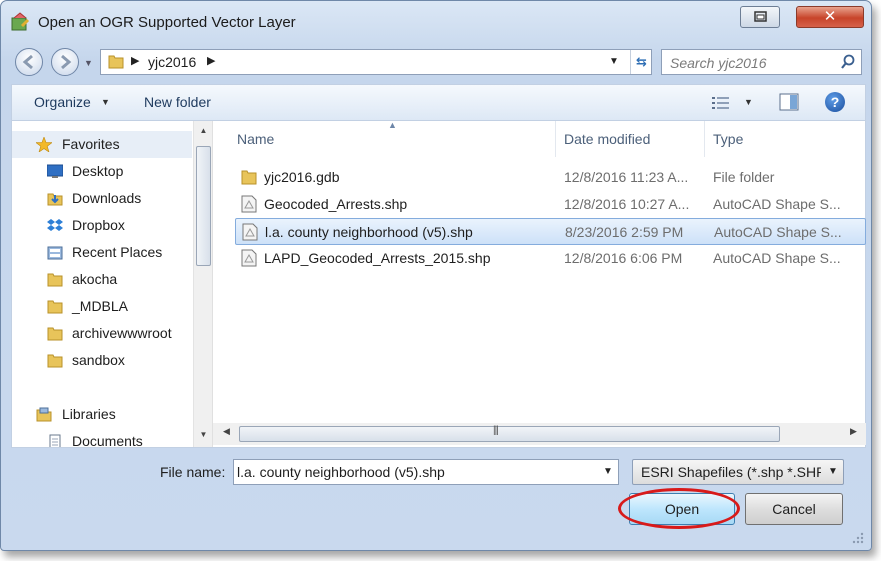 The width and height of the screenshot is (881, 561). What do you see at coordinates (98, 225) in the screenshot?
I see `sidebar-item-label: Dropbox` at bounding box center [98, 225].